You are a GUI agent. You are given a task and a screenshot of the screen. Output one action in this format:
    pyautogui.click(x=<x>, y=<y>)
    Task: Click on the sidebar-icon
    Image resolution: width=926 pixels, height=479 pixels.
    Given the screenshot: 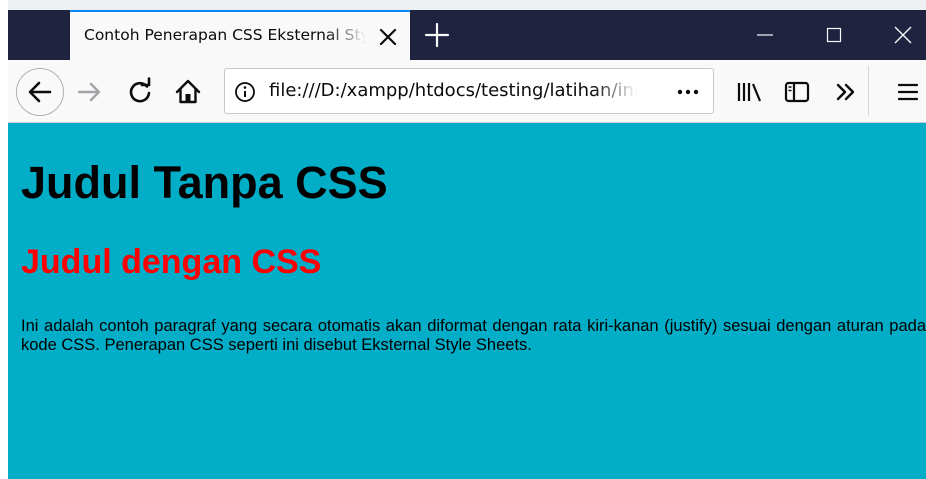 What is the action you would take?
    pyautogui.click(x=797, y=92)
    